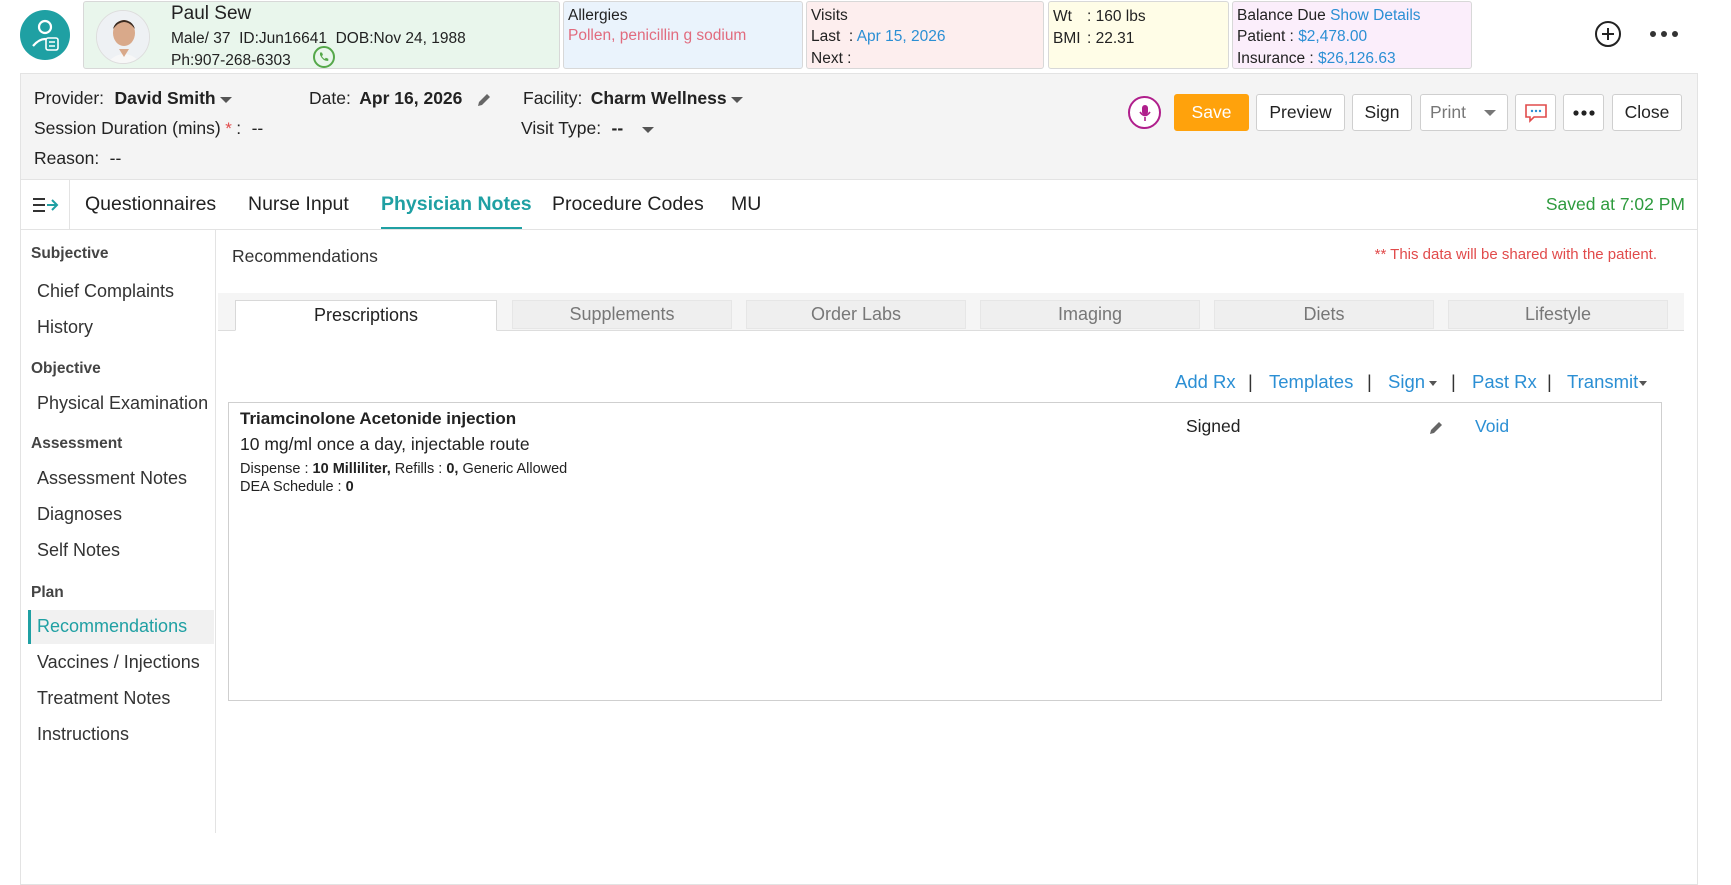  I want to click on balance-patient-label: Patient :, so click(1265, 36).